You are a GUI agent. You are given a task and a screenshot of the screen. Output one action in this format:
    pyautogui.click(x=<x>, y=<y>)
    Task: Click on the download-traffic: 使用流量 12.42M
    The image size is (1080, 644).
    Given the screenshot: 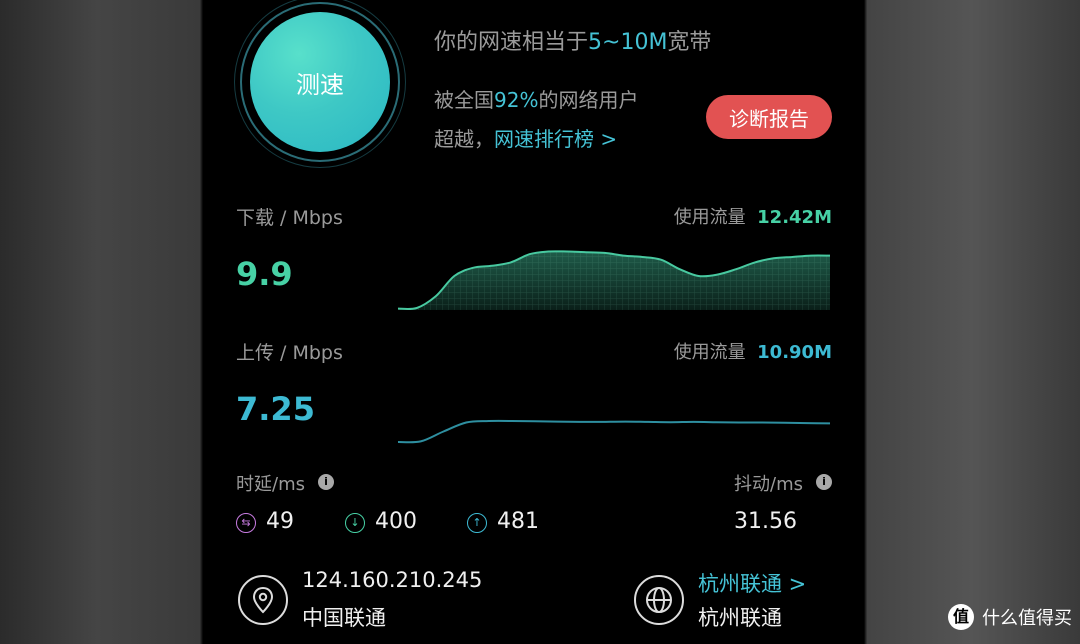 What is the action you would take?
    pyautogui.click(x=753, y=216)
    